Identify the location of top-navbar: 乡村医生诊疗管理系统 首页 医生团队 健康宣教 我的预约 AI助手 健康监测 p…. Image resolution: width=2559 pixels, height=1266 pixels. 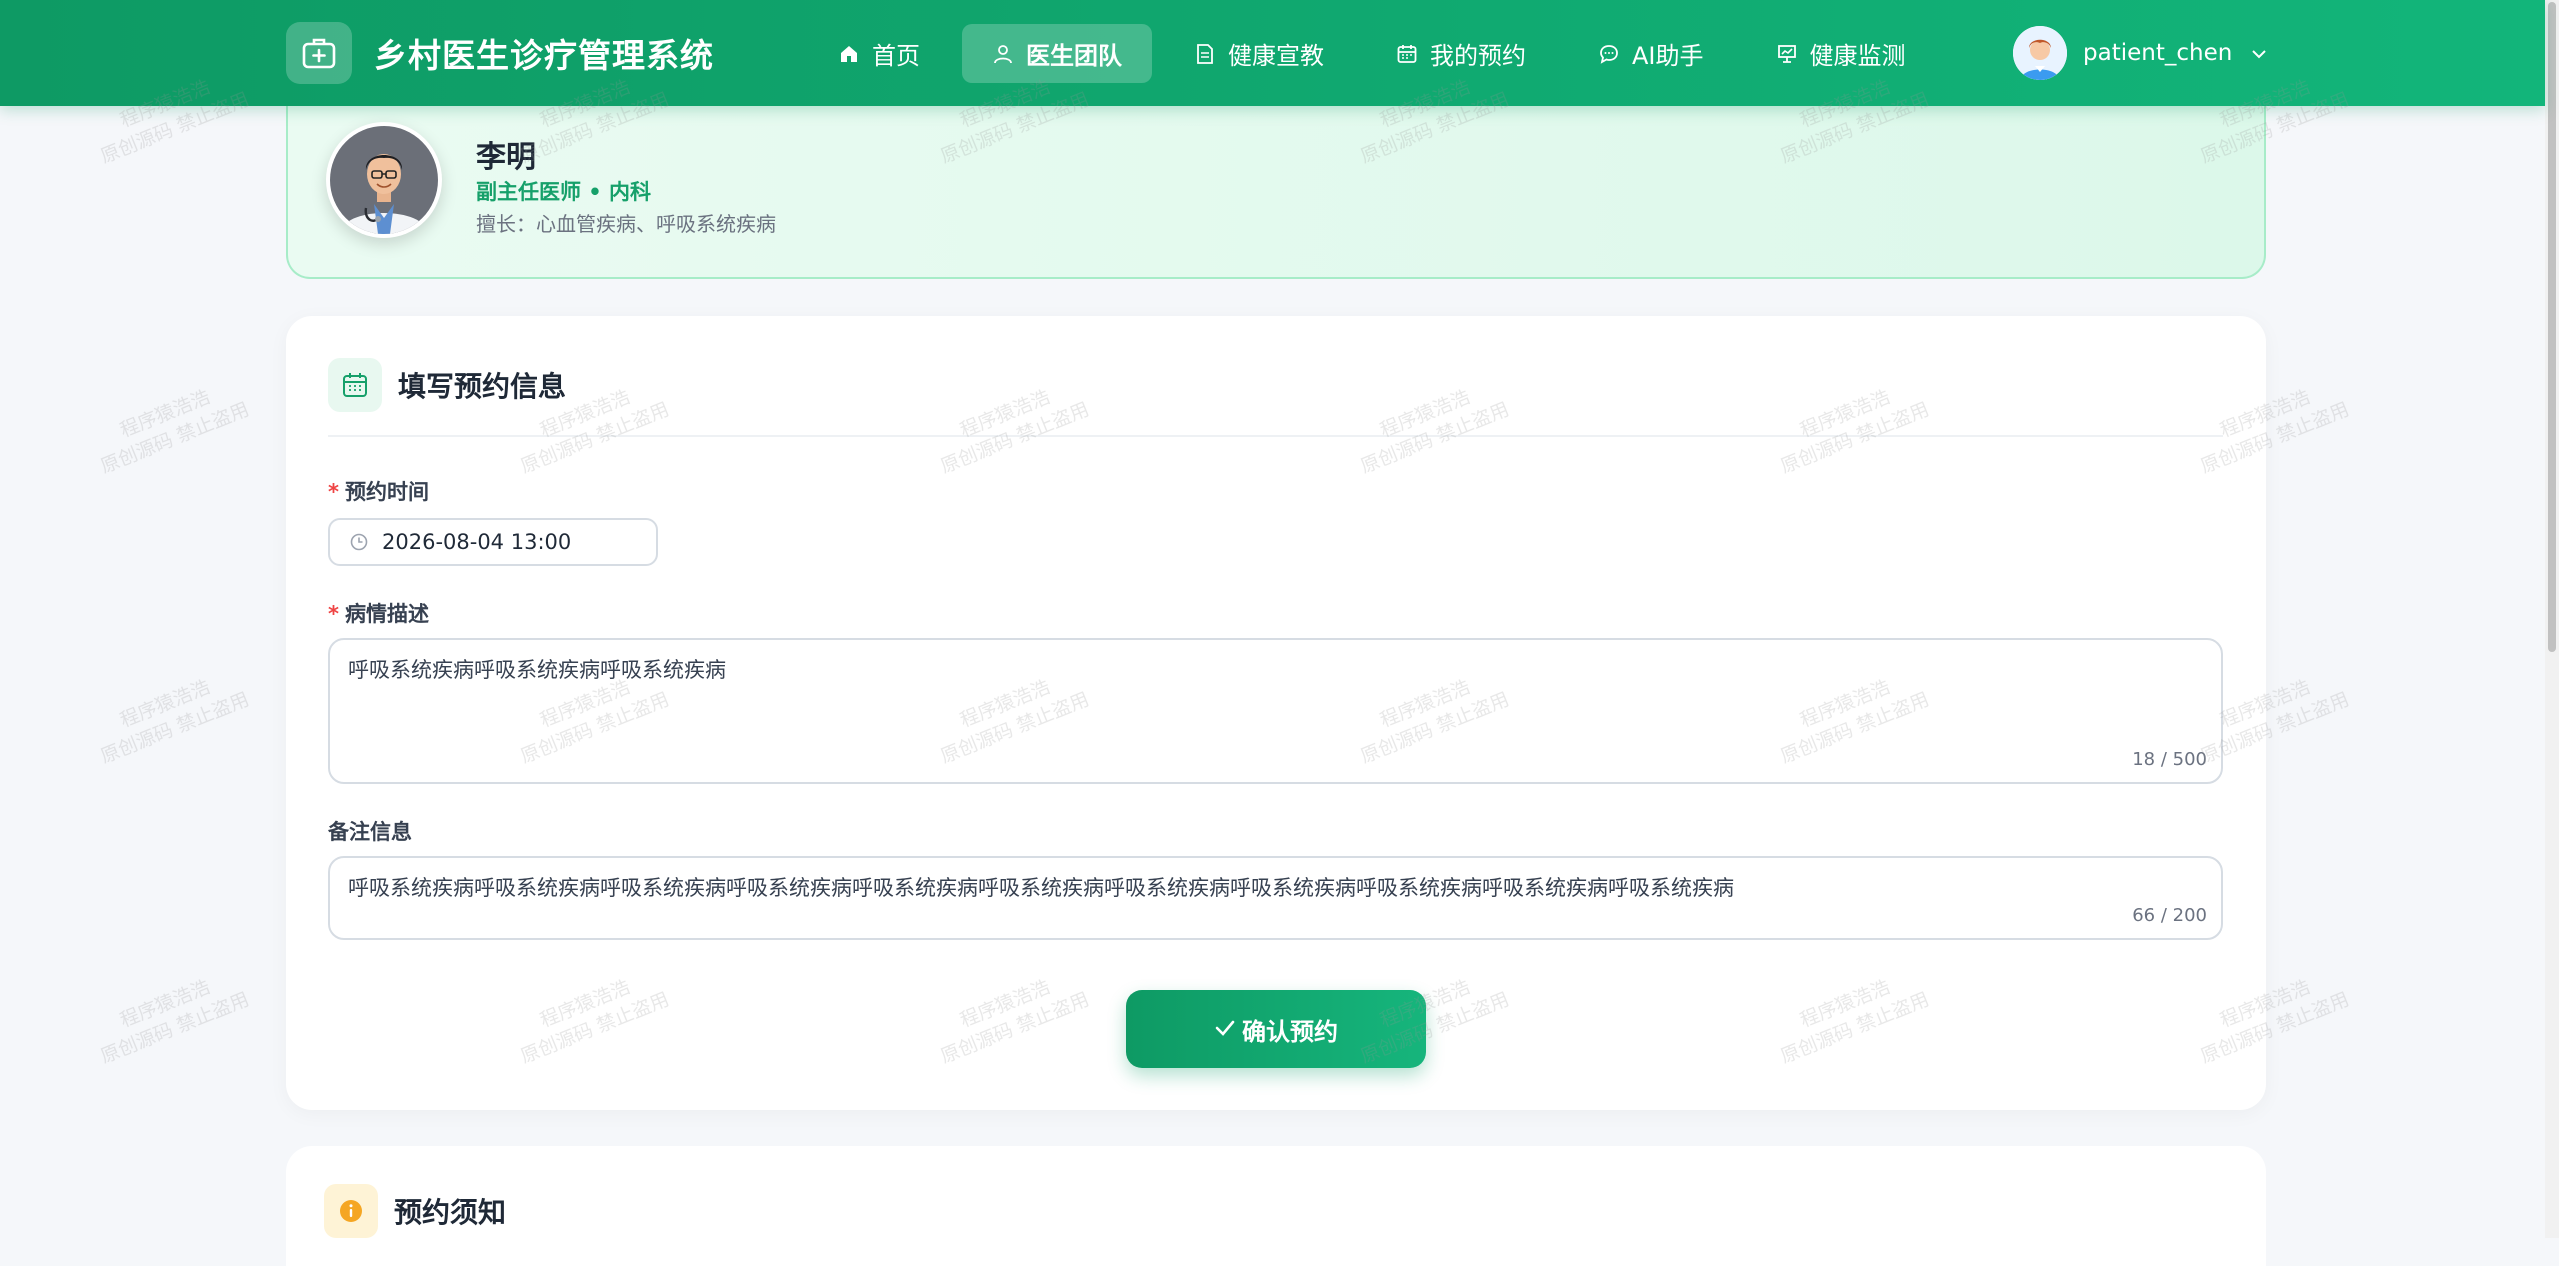
(1272, 53).